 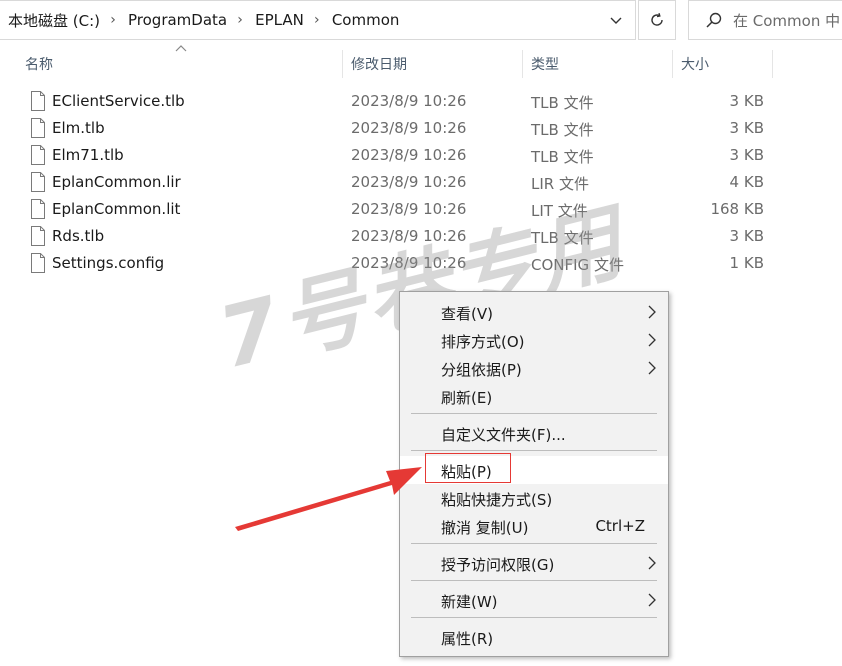 What do you see at coordinates (467, 314) in the screenshot?
I see `menu-item-label: 查看(V)` at bounding box center [467, 314].